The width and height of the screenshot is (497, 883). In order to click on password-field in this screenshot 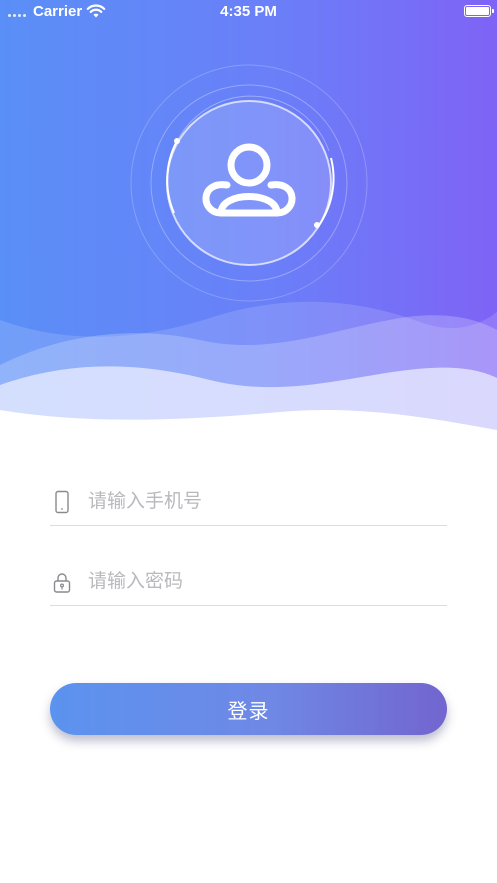, I will do `click(248, 583)`.